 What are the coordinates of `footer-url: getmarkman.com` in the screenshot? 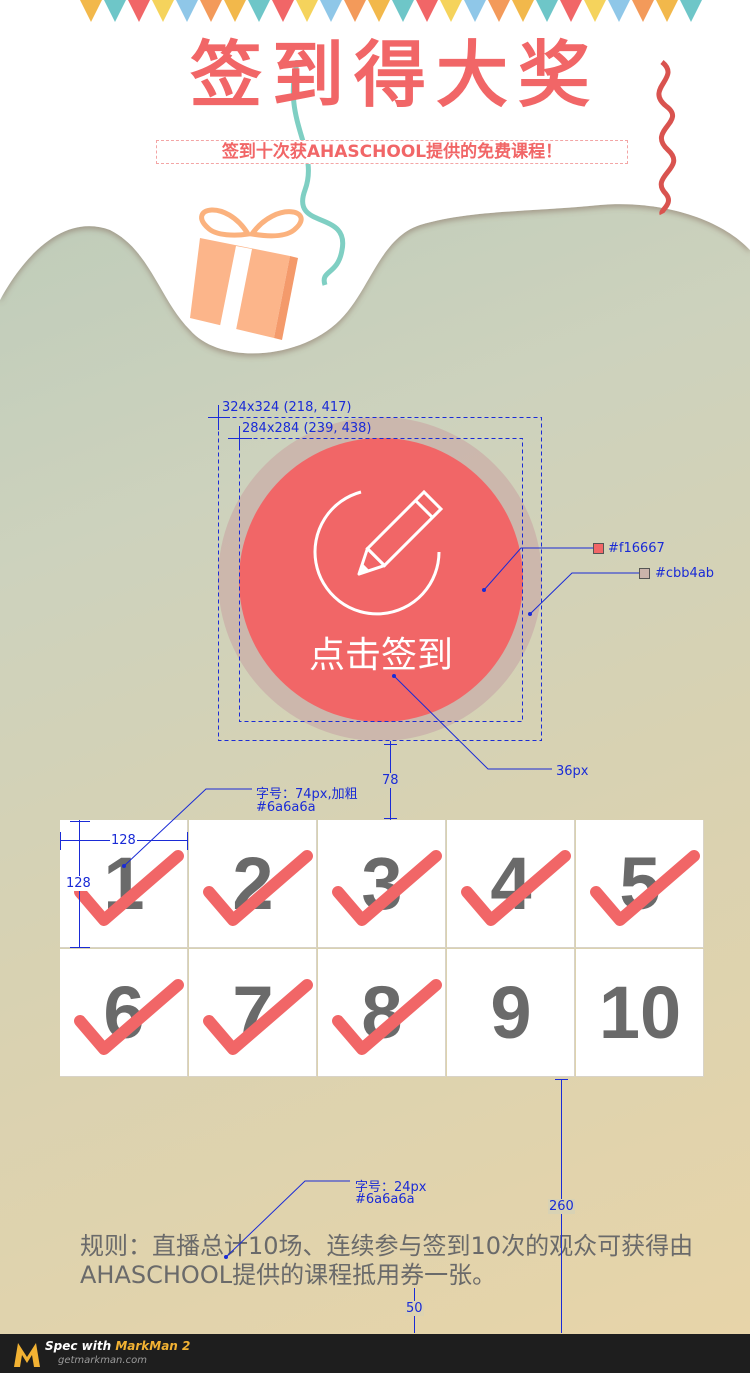 It's located at (102, 1360).